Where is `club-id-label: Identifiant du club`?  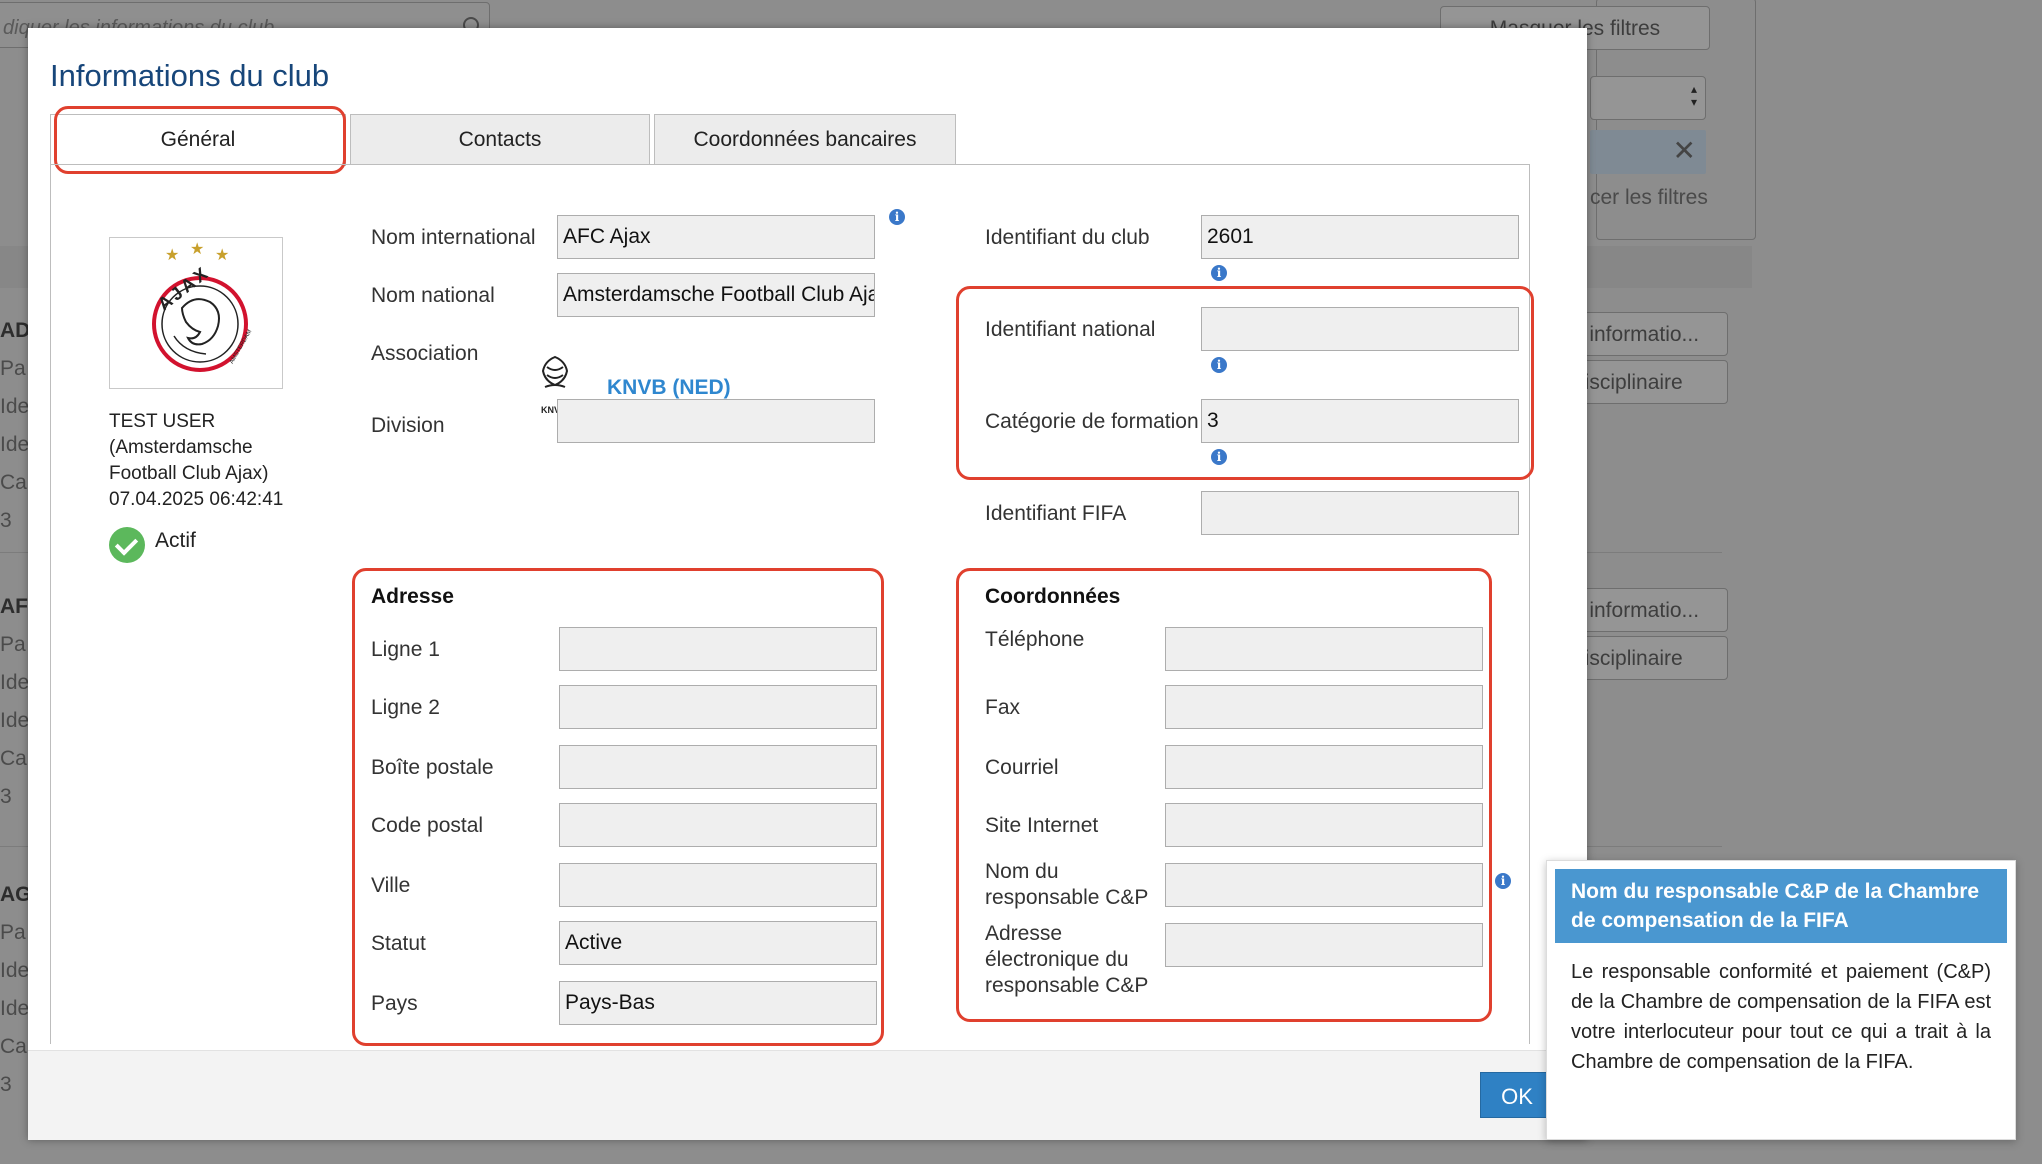
club-id-label: Identifiant du club is located at coordinates (1067, 237).